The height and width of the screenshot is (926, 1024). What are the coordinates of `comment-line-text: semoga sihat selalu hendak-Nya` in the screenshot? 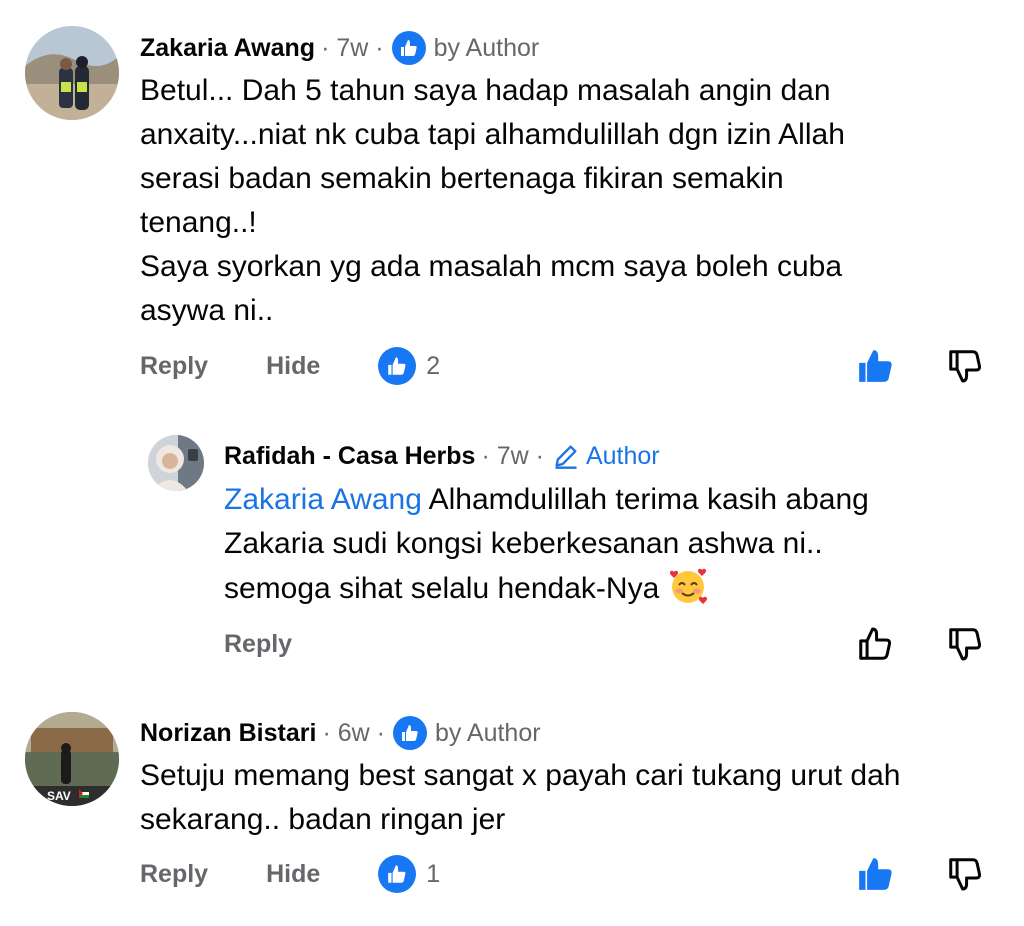 It's located at (442, 588).